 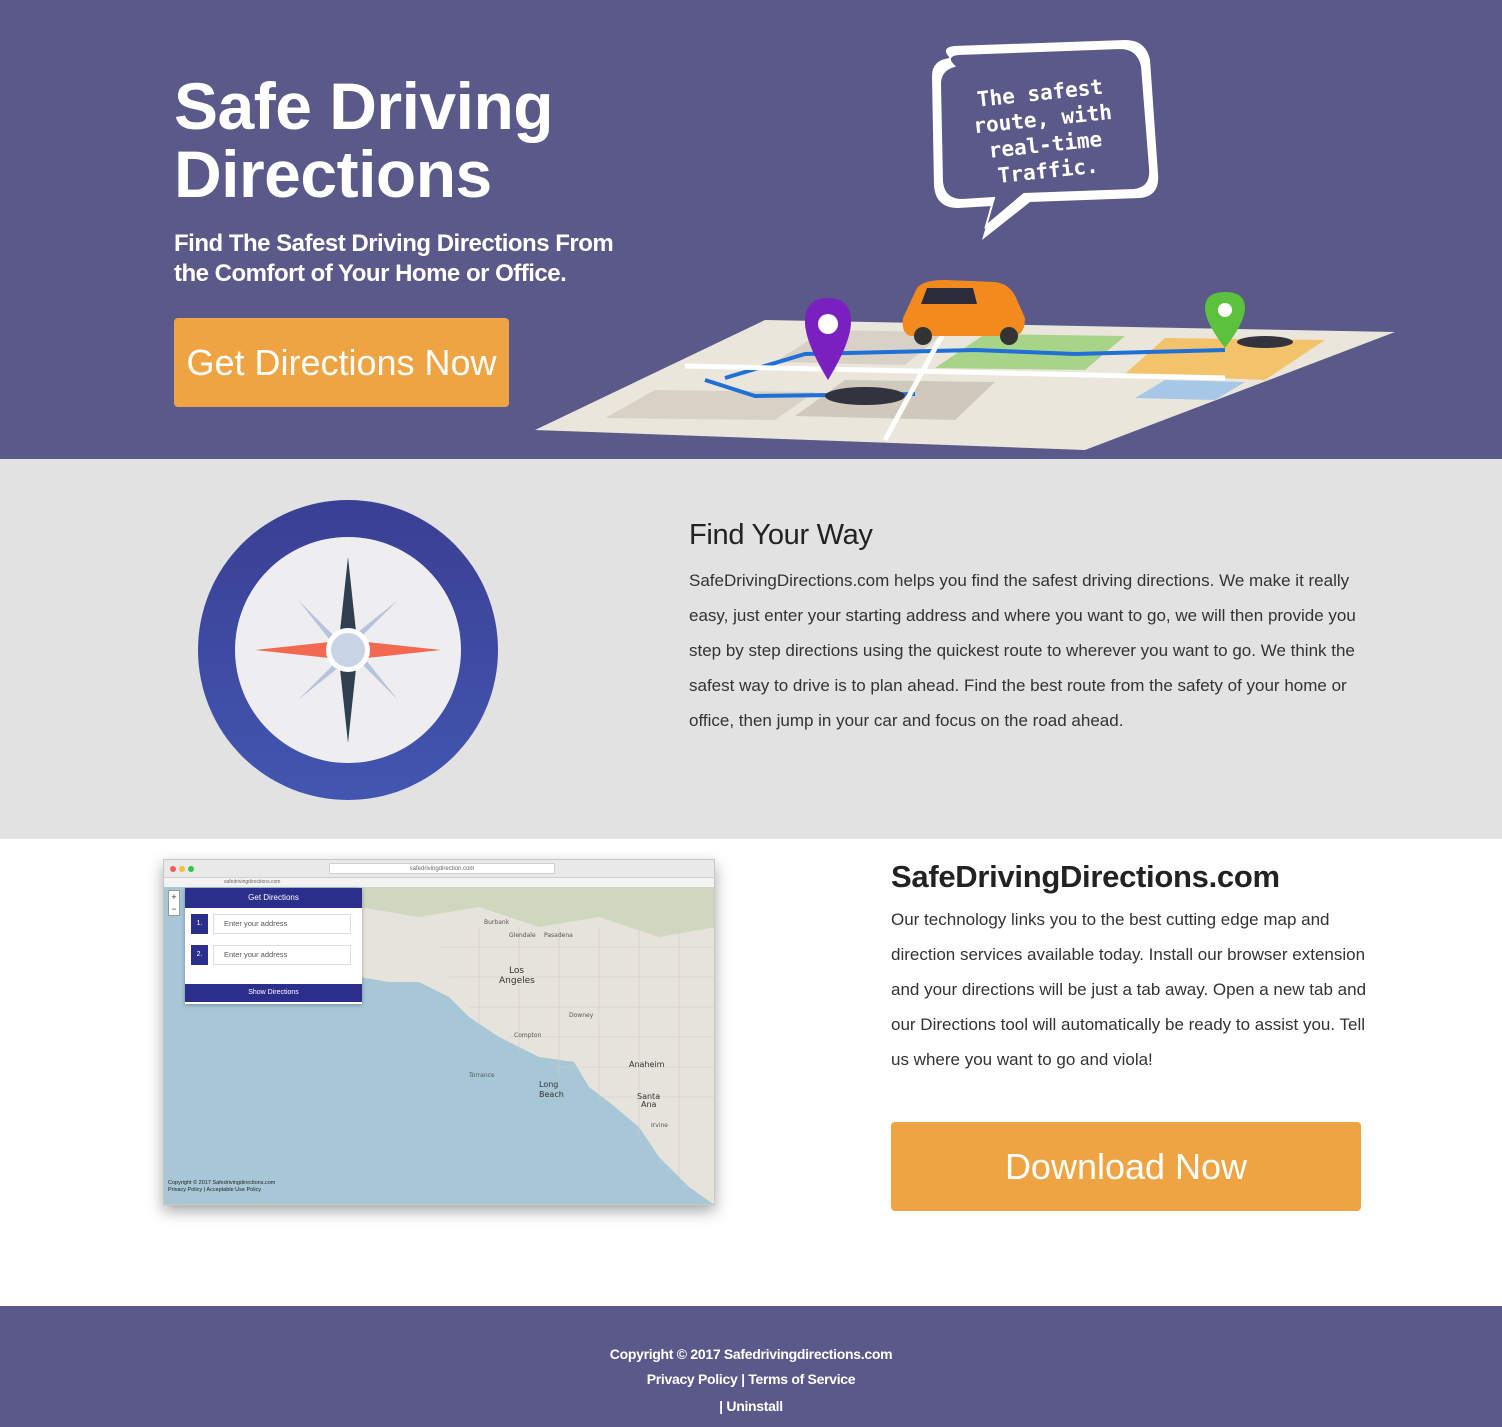 I want to click on find-your-way-title: Find Your Way, so click(x=781, y=535).